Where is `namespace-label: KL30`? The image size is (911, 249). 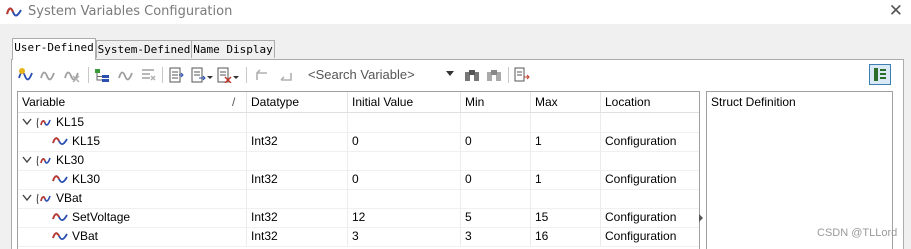
namespace-label: KL30 is located at coordinates (70, 160).